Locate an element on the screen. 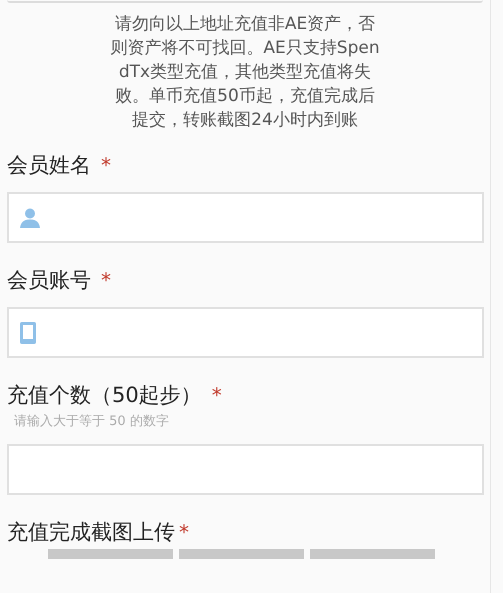 The width and height of the screenshot is (503, 593). upload-label: 充值完成截图上传 is located at coordinates (91, 532).